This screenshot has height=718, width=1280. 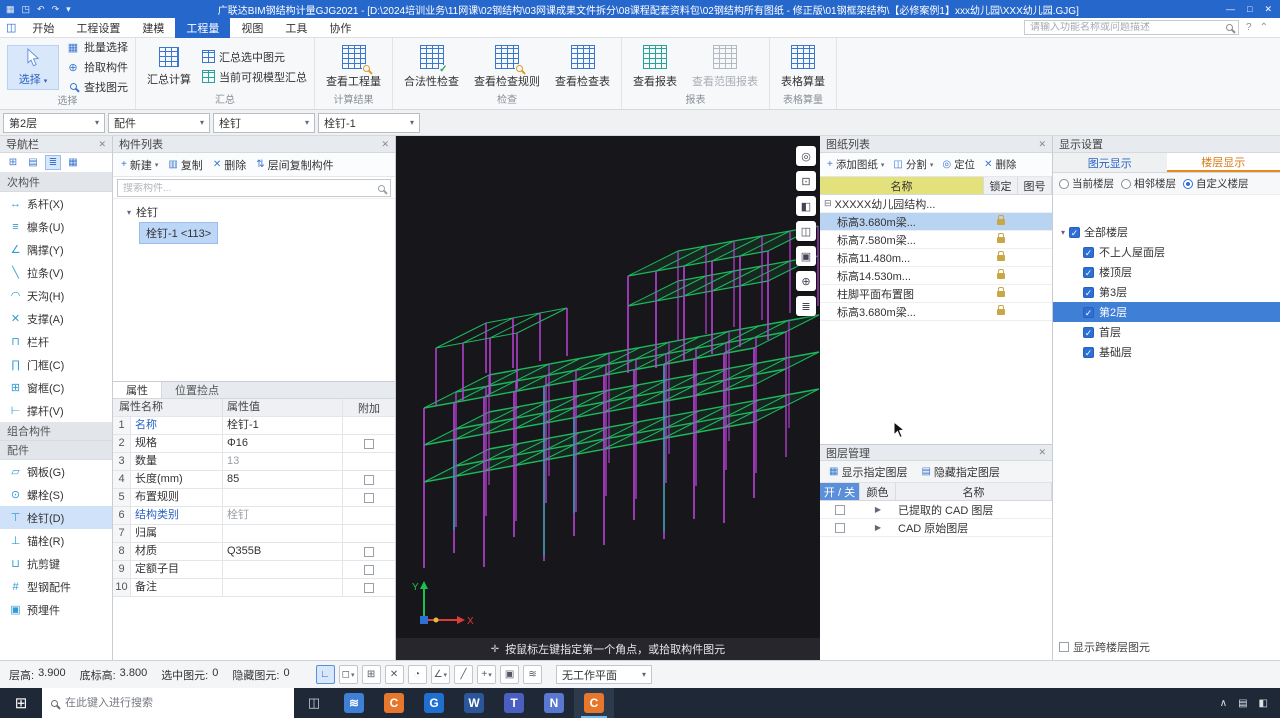 I want to click on category-selector: 配件 ▾, so click(x=159, y=122).